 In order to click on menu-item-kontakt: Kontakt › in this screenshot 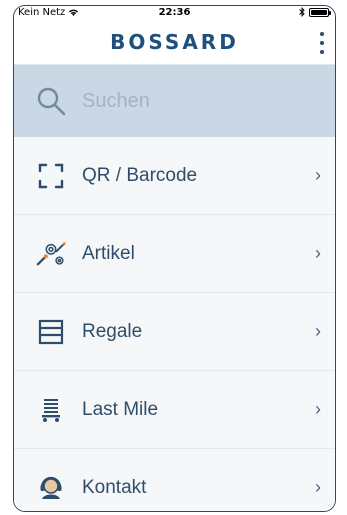, I will do `click(174, 480)`.